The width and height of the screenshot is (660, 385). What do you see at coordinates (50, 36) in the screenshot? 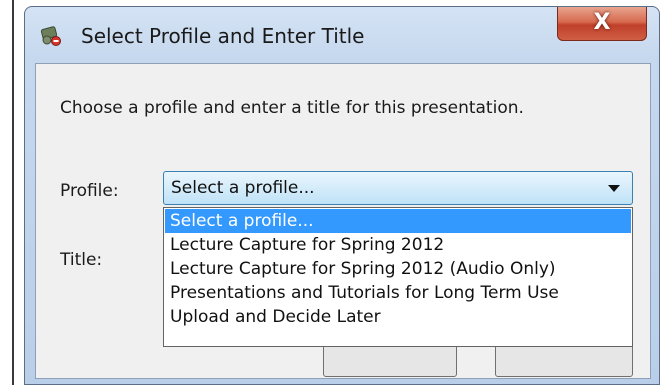
I see `app-icon` at bounding box center [50, 36].